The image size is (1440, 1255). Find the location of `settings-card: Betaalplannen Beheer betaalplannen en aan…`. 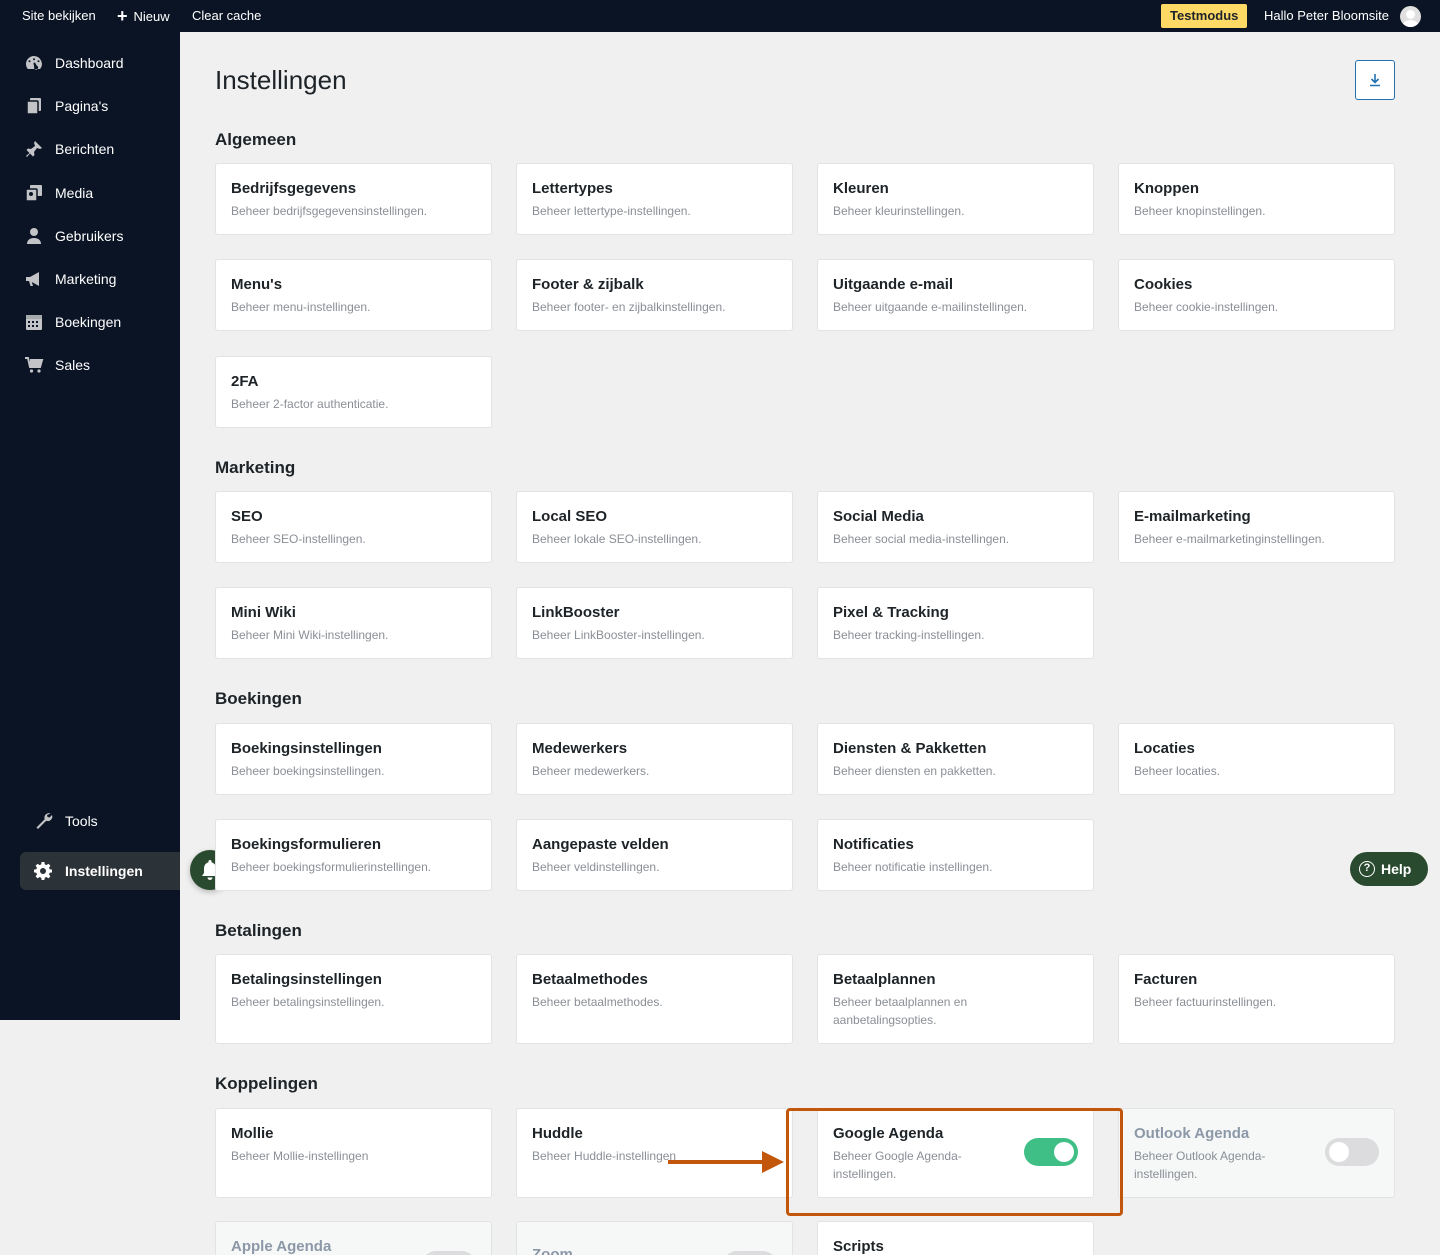

settings-card: Betaalplannen Beheer betaalplannen en aan… is located at coordinates (955, 999).